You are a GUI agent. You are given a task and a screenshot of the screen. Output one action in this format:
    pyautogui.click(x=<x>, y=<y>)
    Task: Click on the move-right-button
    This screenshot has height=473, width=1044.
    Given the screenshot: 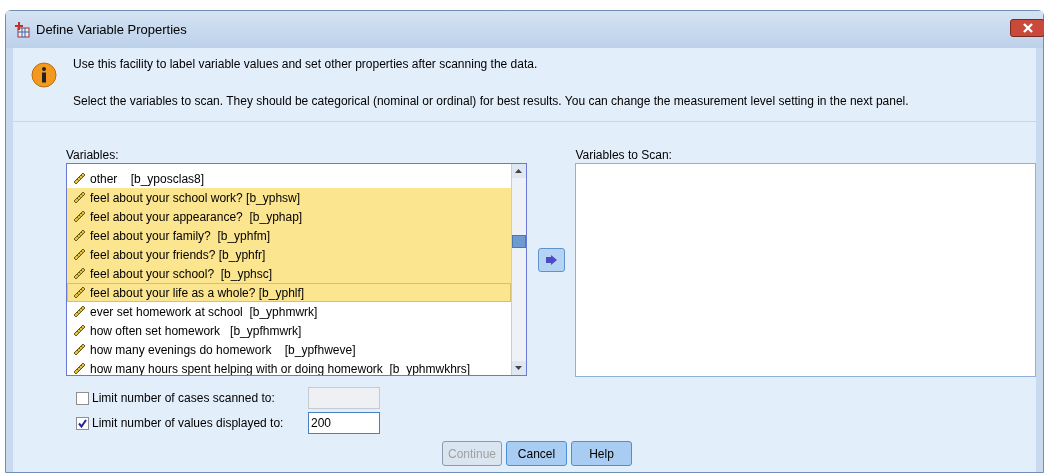 What is the action you would take?
    pyautogui.click(x=551, y=260)
    